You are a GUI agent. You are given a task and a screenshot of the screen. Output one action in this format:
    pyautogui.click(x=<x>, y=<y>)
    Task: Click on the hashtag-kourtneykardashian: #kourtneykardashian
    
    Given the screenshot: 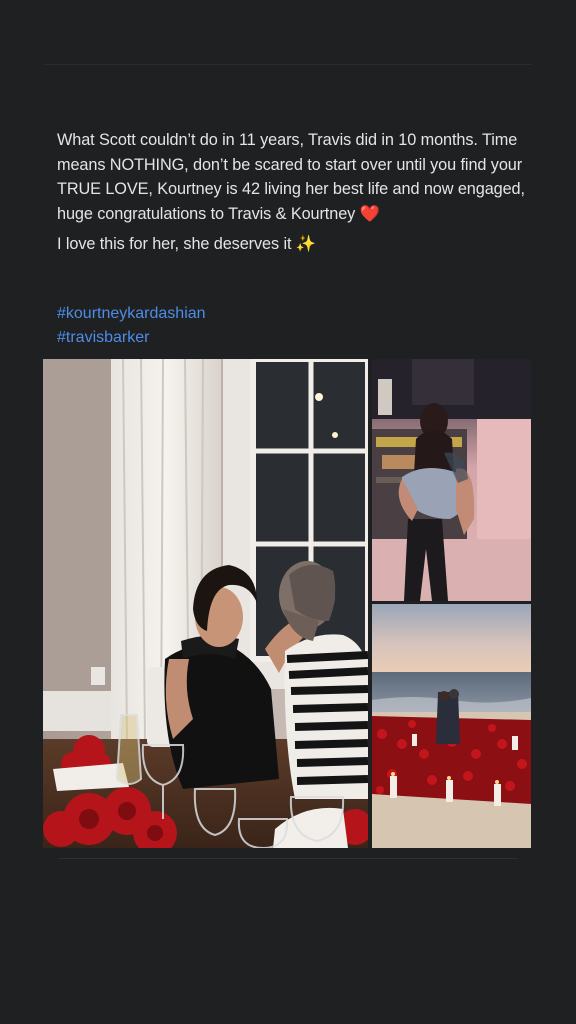 What is the action you would take?
    pyautogui.click(x=131, y=314)
    